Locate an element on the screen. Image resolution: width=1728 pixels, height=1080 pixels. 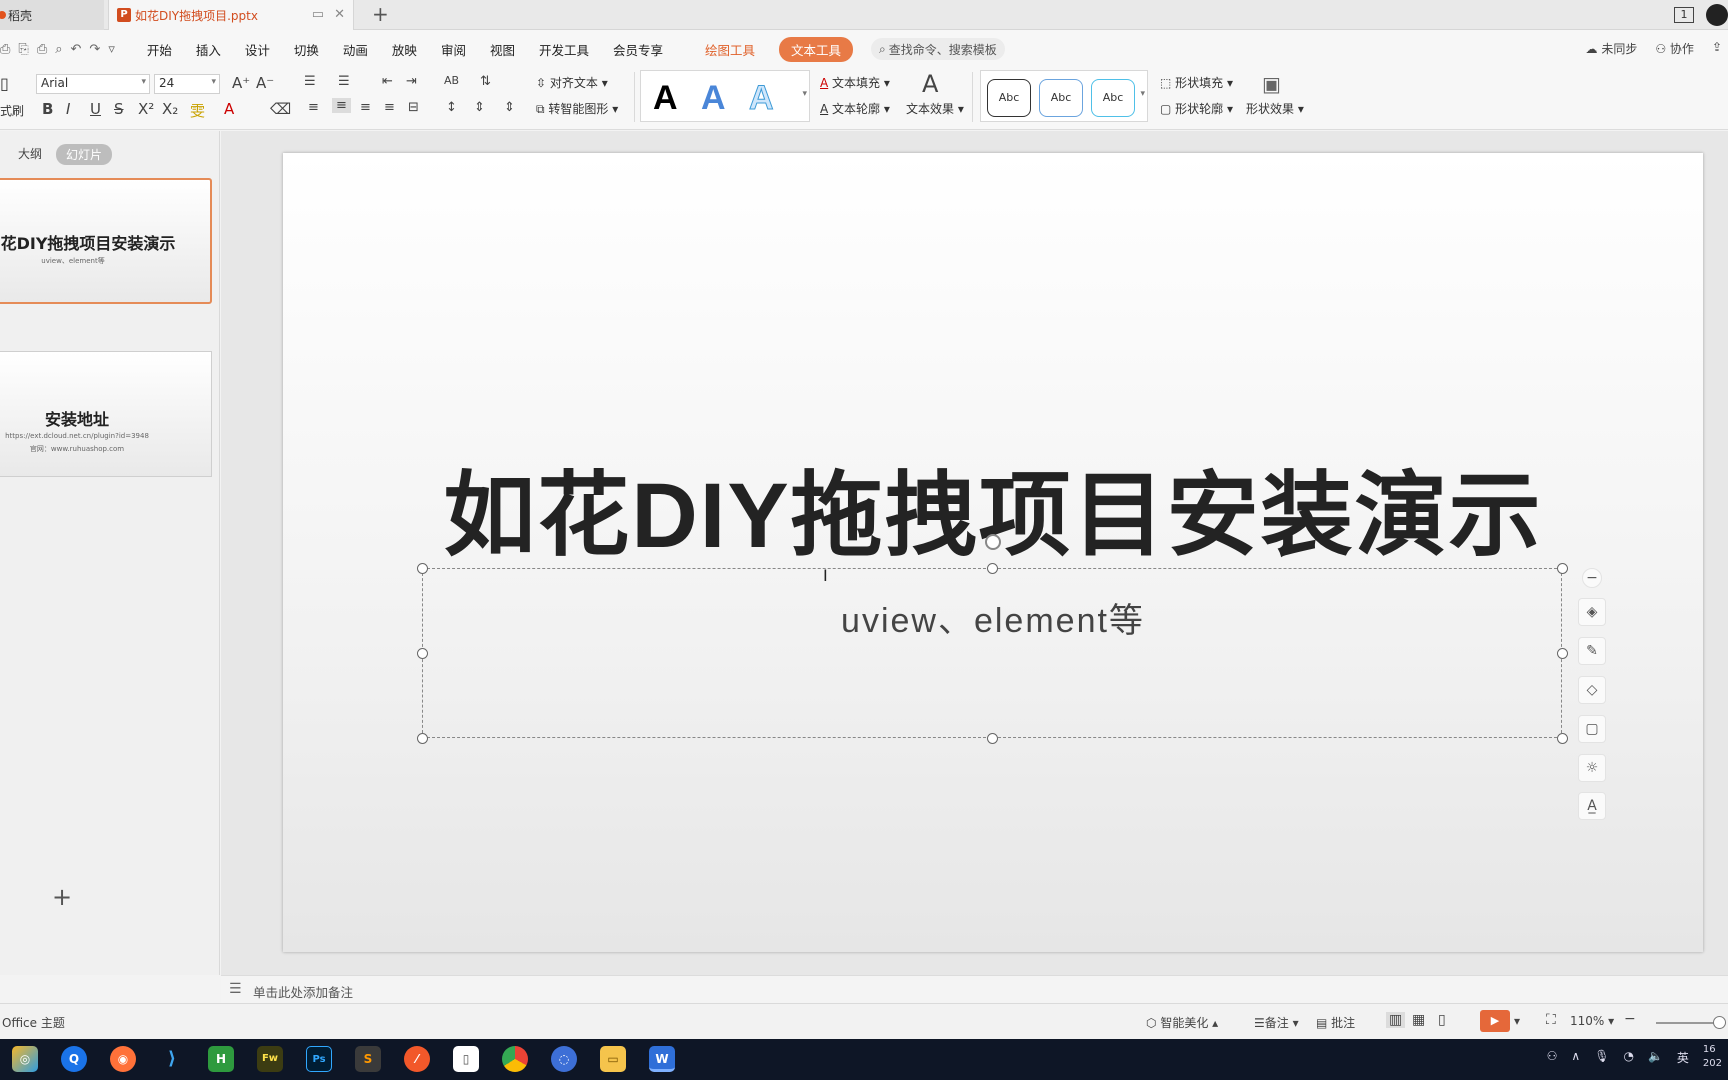
shrink-font-icon: A⁻ is located at coordinates (265, 83).